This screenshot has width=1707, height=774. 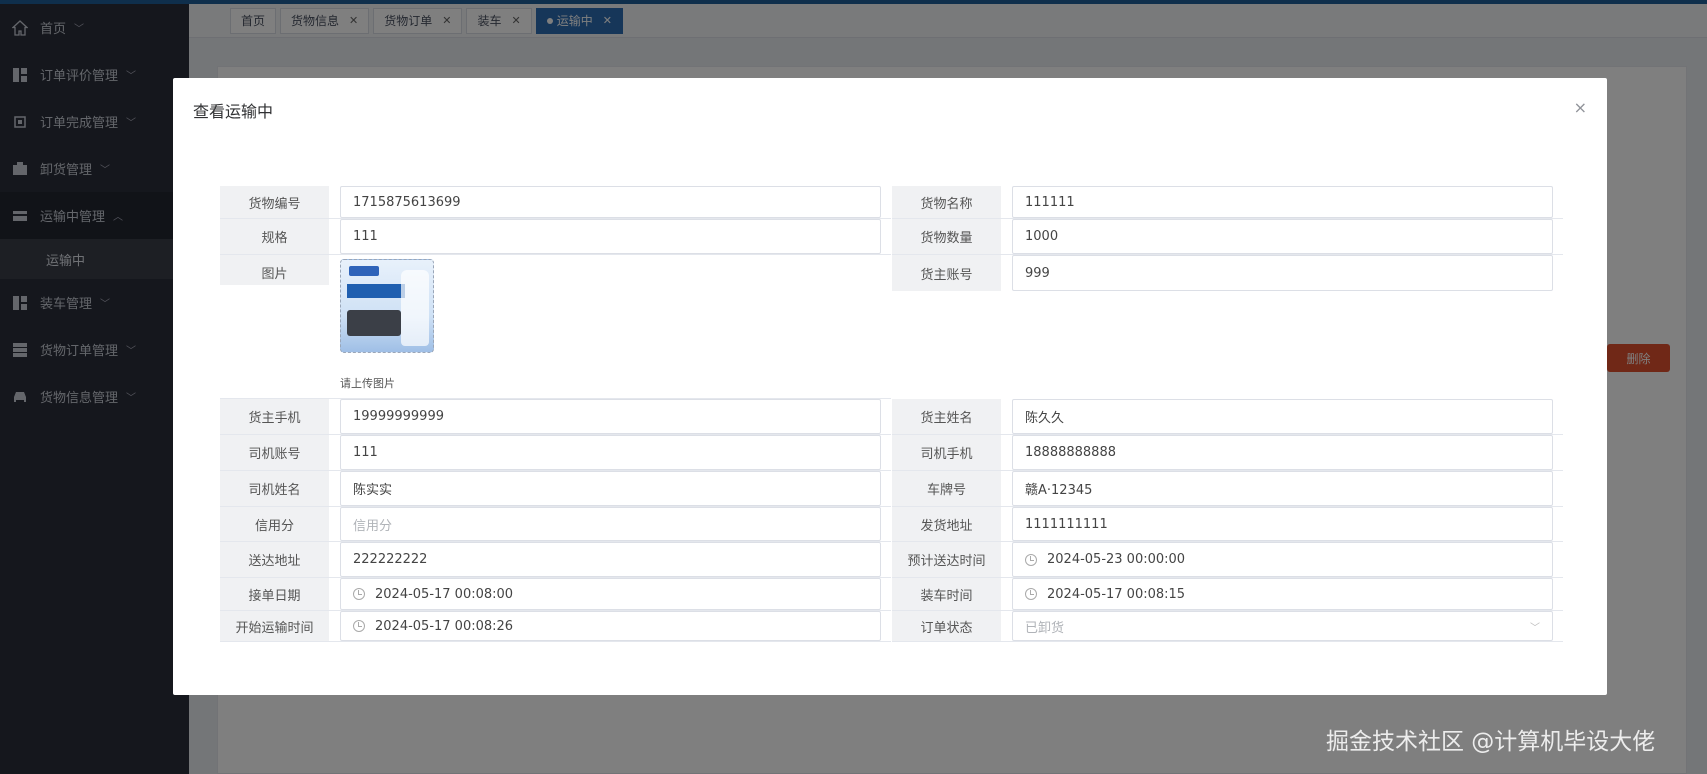 I want to click on watermark: 掘金技术社区 @计算机毕设大佬, so click(x=1491, y=742).